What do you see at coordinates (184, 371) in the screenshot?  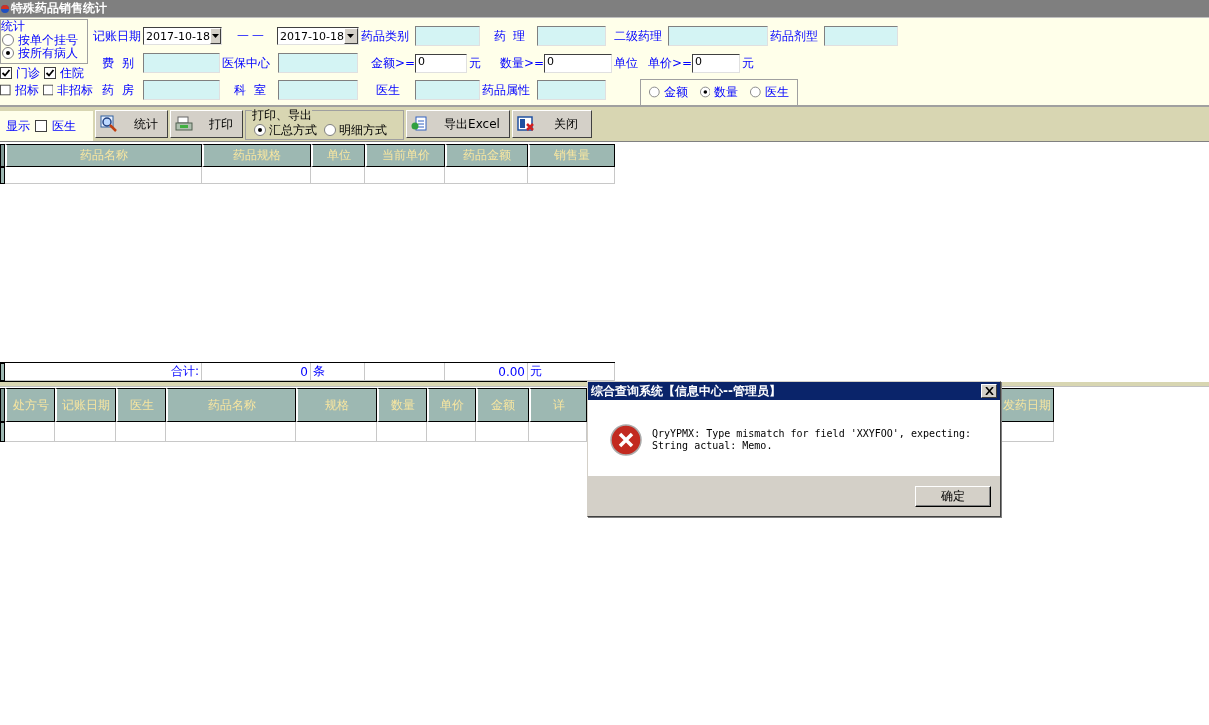 I see `total-text: 合计:` at bounding box center [184, 371].